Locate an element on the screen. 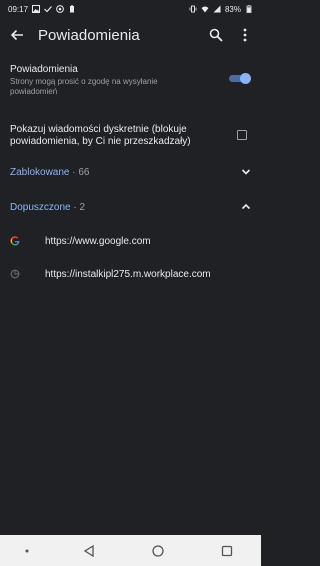 This screenshot has width=320, height=566. blocked-count: · 66 is located at coordinates (81, 172).